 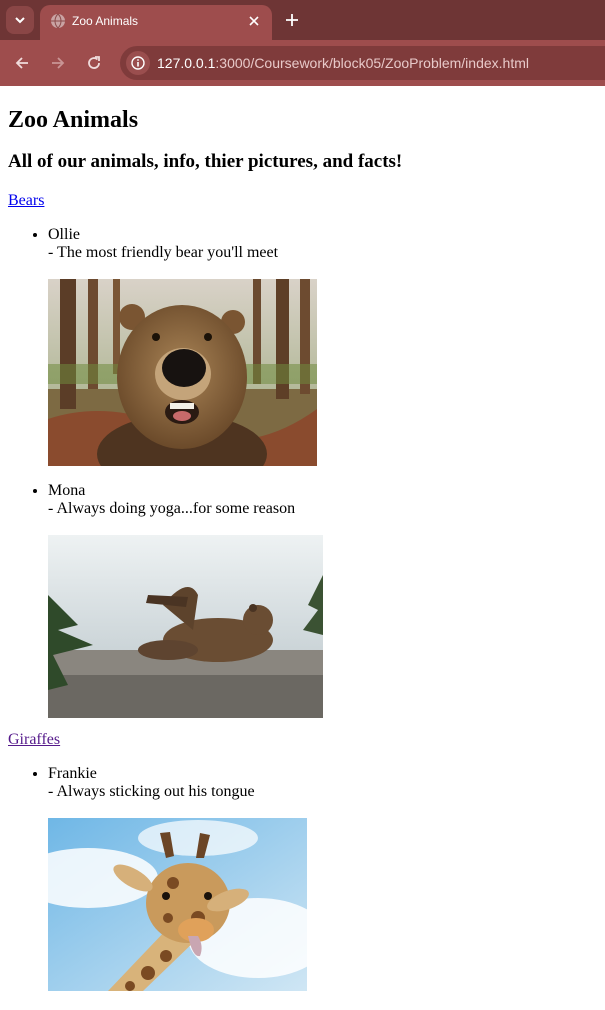 What do you see at coordinates (72, 773) in the screenshot?
I see `animal-name: Frankie` at bounding box center [72, 773].